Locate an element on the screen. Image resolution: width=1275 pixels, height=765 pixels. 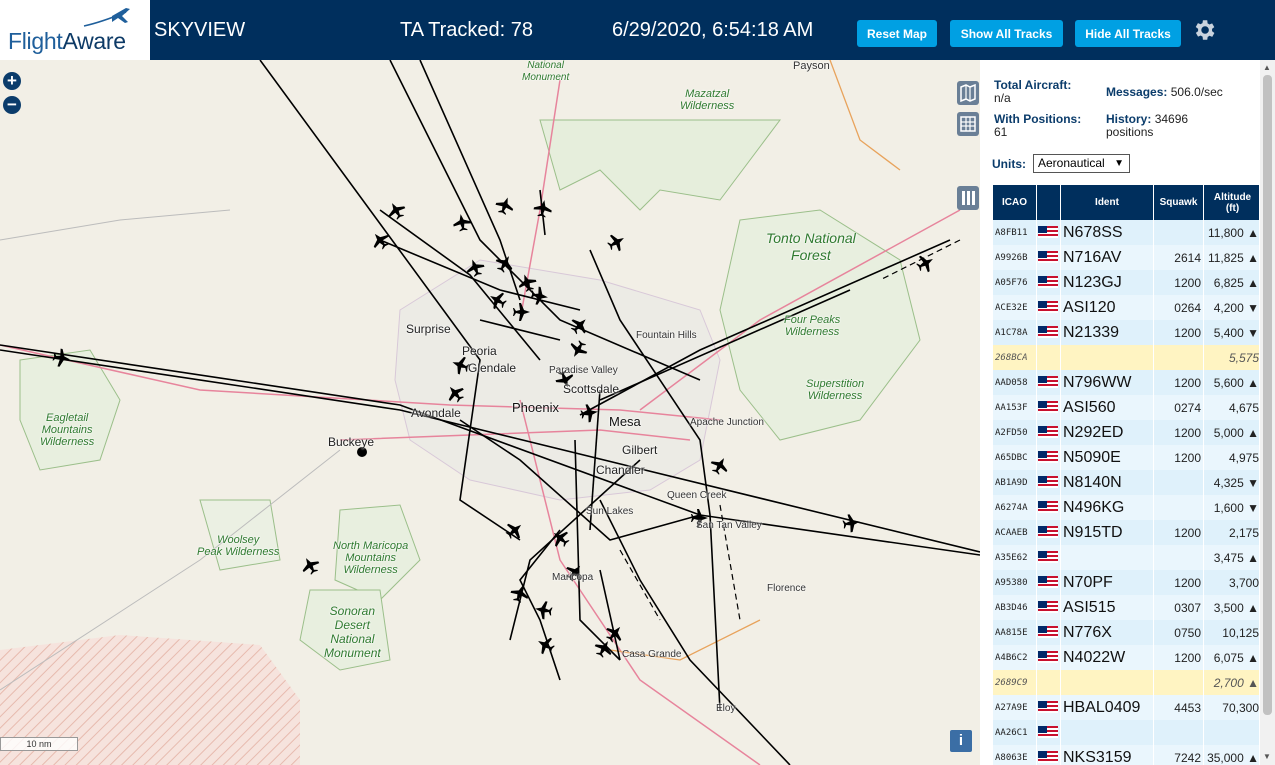
col-header-altitude: Altitude (ft) is located at coordinates (1231, 202).